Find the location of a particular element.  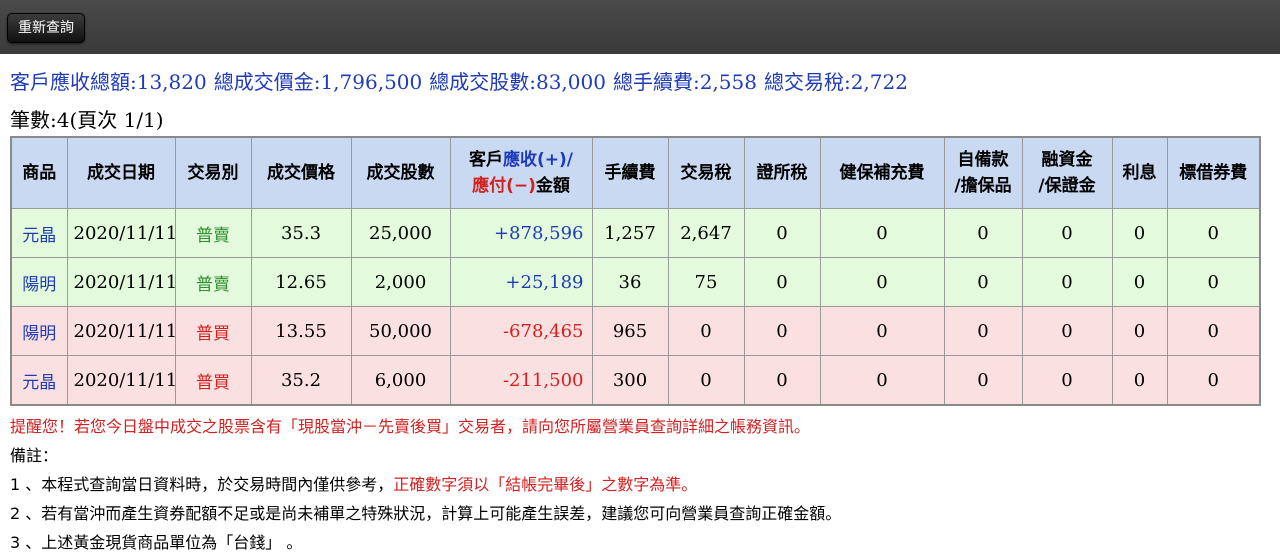

header-amount-part1: 客戶 is located at coordinates (486, 160).